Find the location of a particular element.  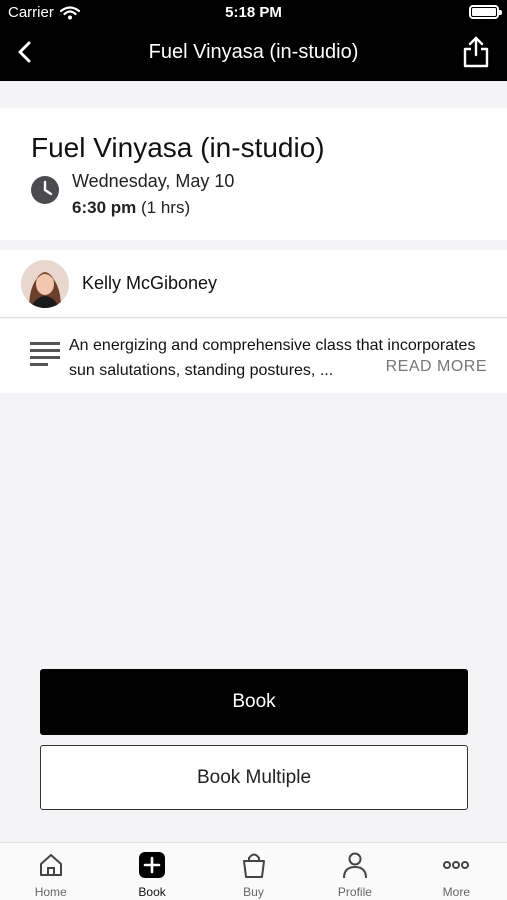

instructor-avatar is located at coordinates (45, 284).